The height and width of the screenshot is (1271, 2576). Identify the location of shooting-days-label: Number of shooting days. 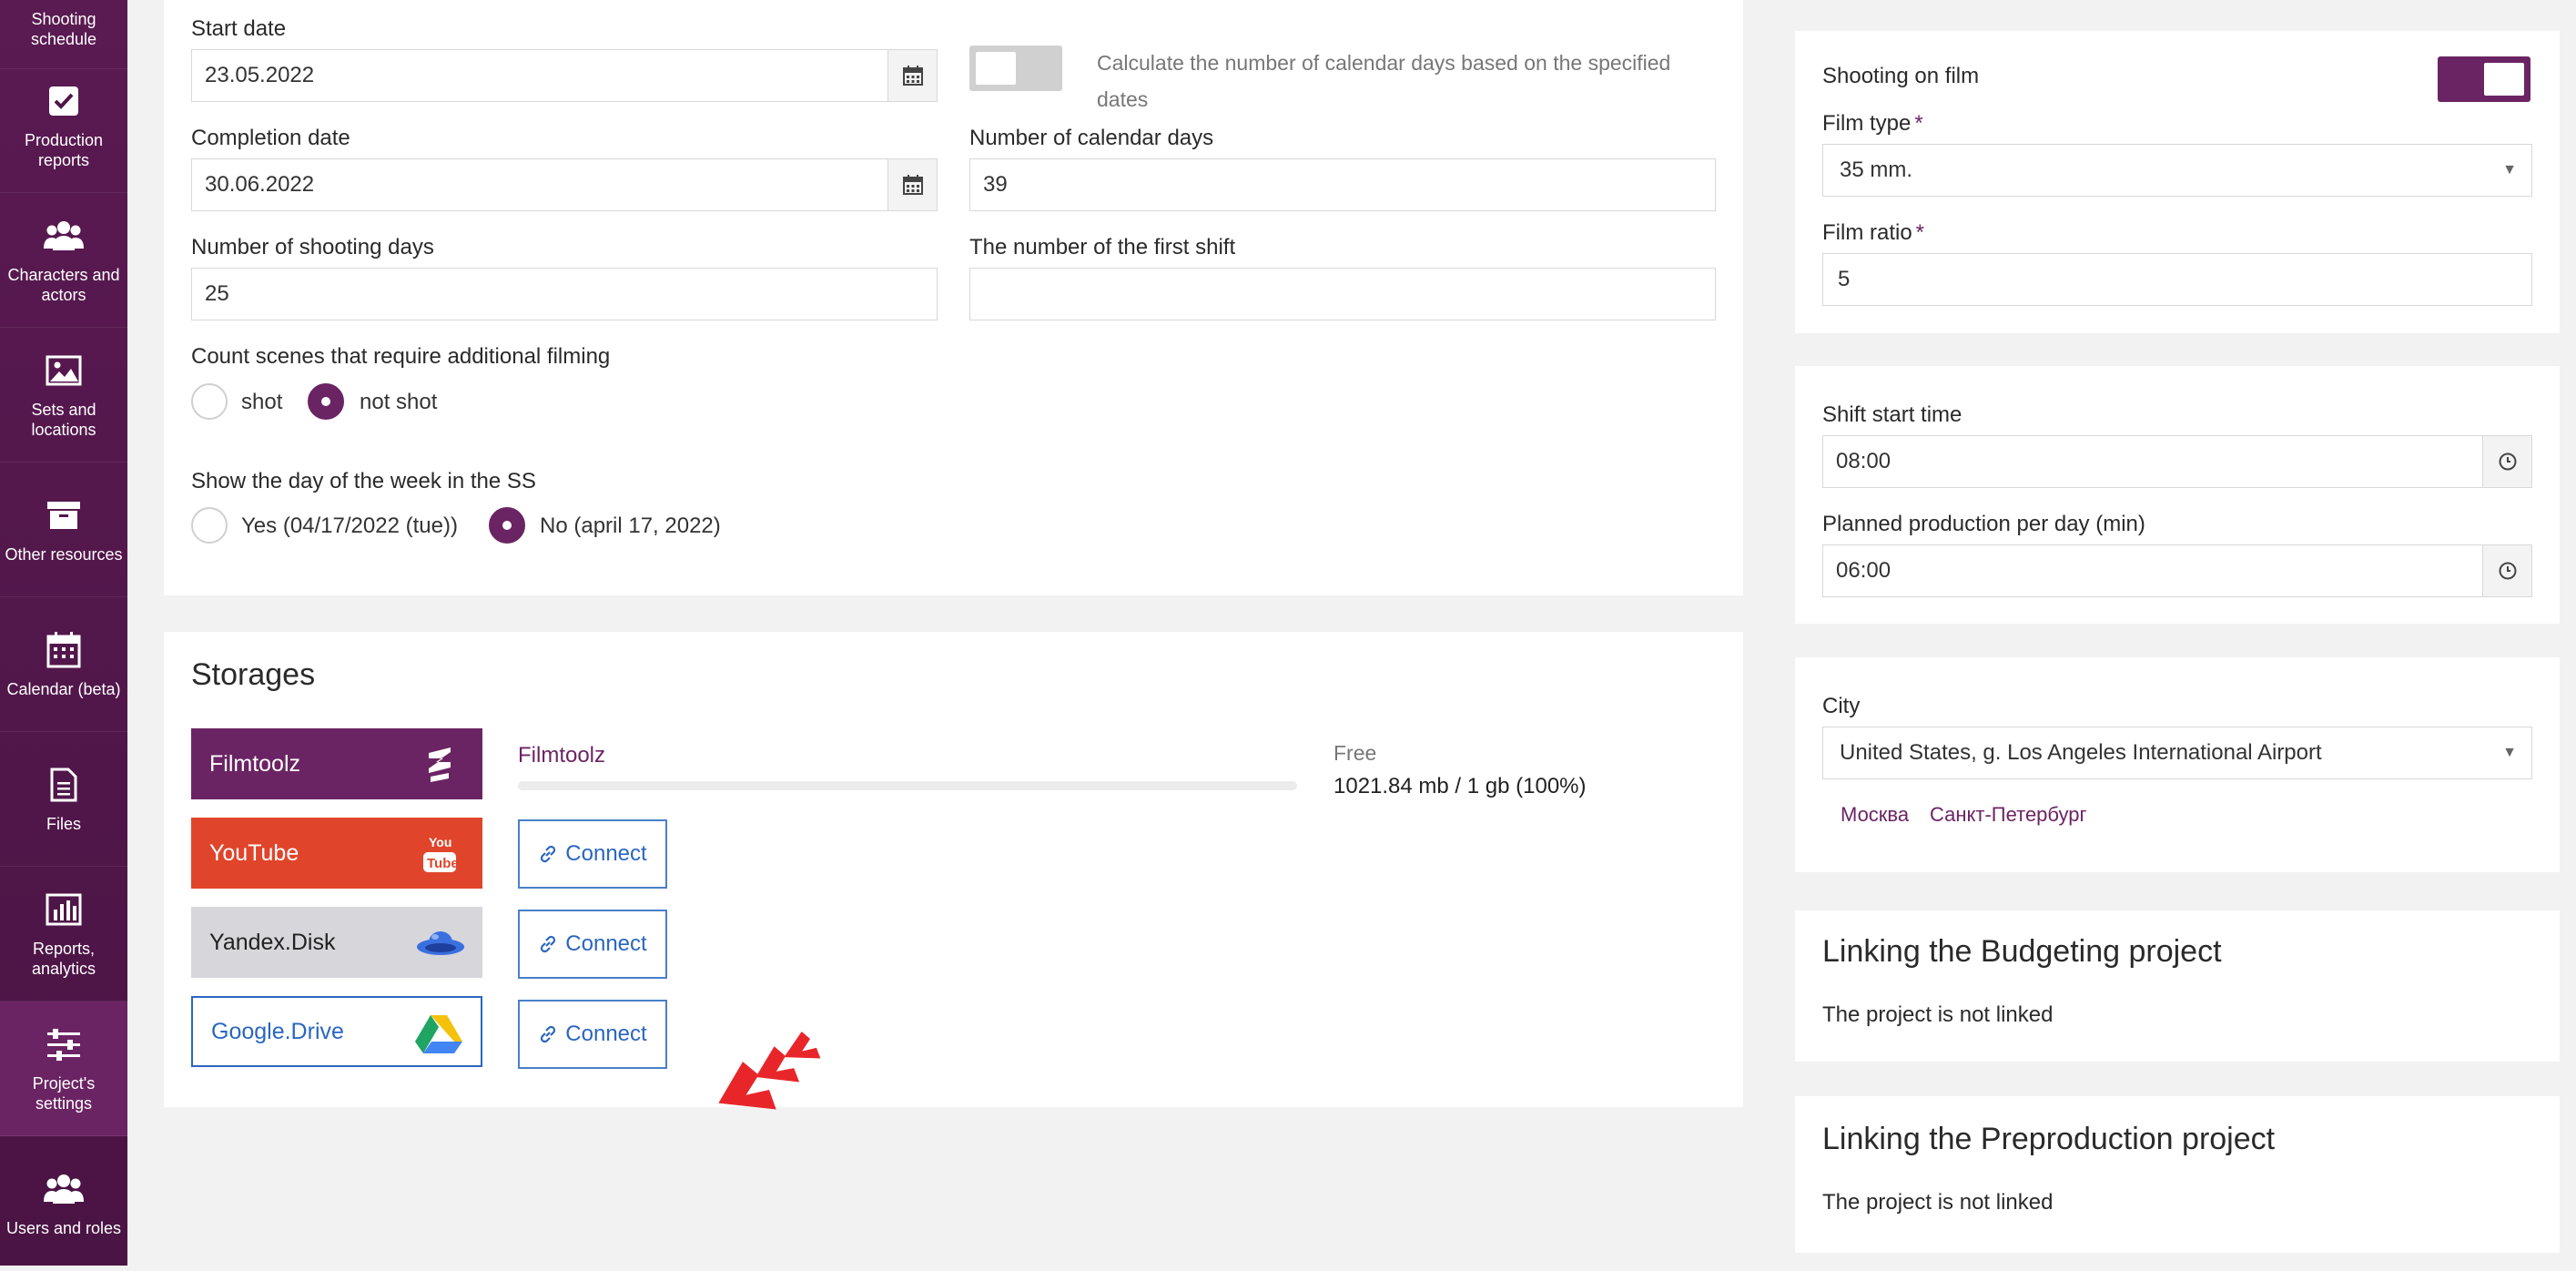
(312, 247).